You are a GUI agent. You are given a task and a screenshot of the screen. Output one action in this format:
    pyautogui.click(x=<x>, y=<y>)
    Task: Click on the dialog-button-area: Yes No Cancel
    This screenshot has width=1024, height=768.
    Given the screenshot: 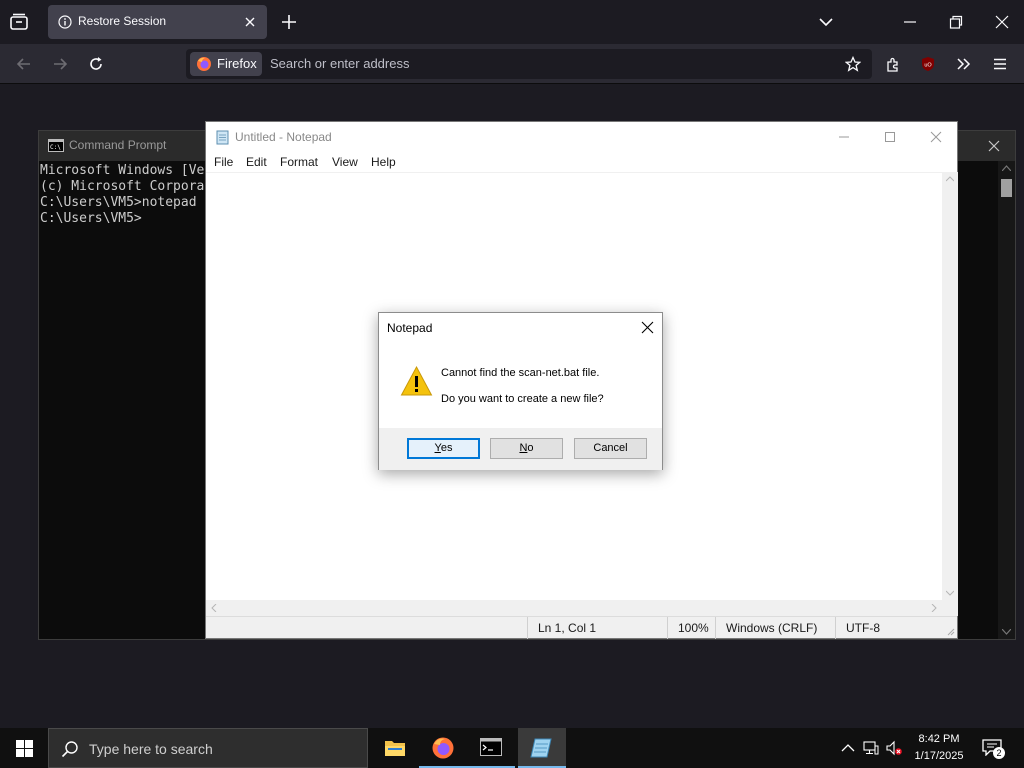 What is the action you would take?
    pyautogui.click(x=520, y=449)
    